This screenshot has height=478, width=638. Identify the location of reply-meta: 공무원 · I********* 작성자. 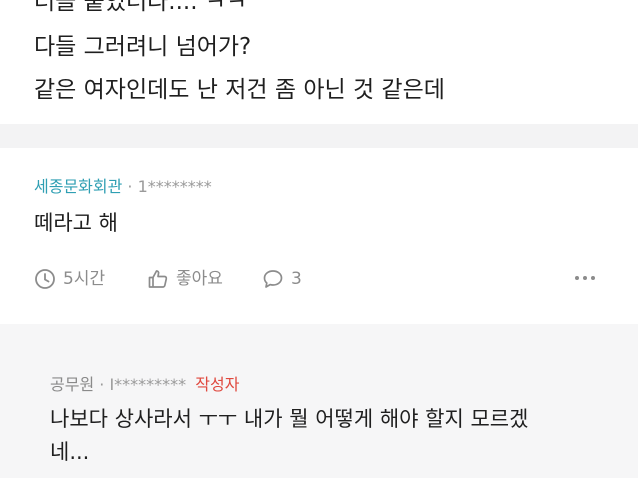
(144, 385).